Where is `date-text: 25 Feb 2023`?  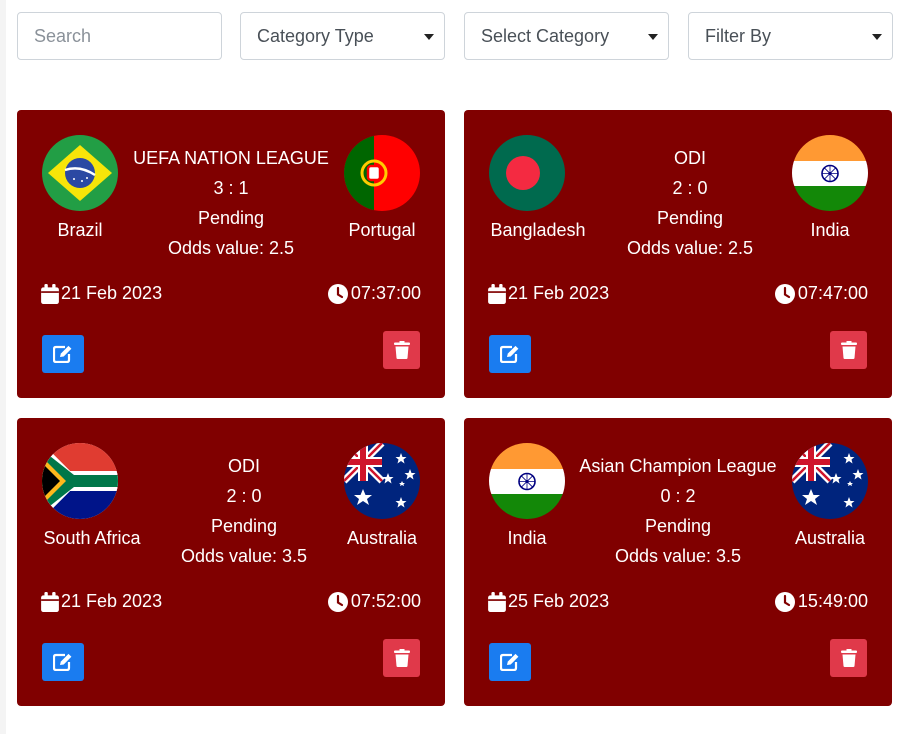
date-text: 25 Feb 2023 is located at coordinates (559, 601).